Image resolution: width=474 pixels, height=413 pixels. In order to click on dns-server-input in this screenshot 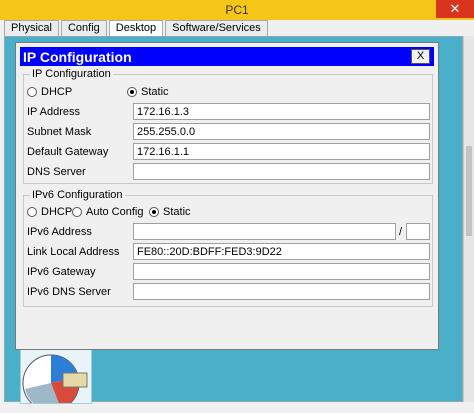, I will do `click(281, 171)`.